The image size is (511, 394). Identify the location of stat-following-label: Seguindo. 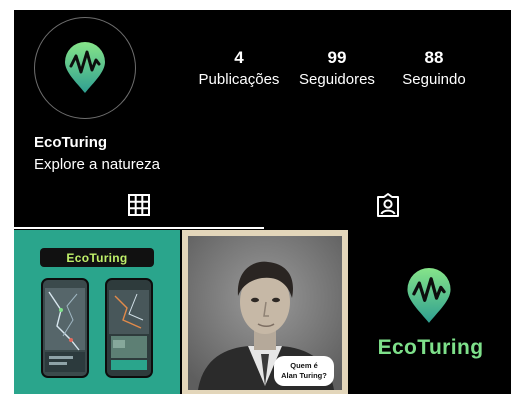
(434, 79).